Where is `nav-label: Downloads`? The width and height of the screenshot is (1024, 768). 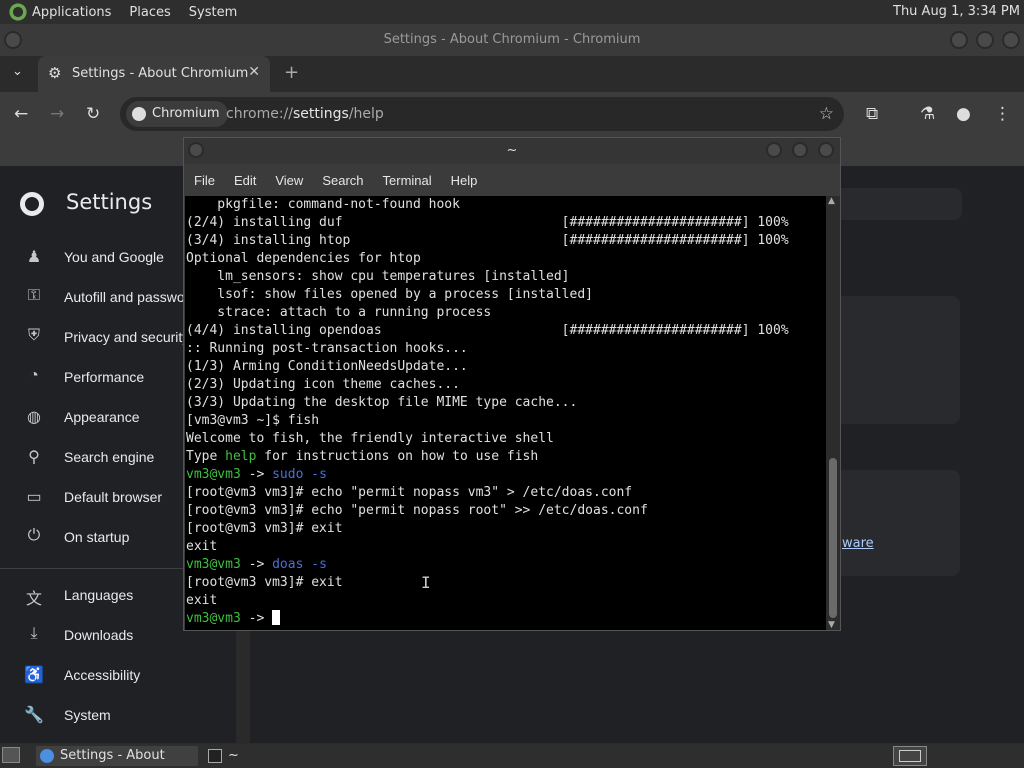
nav-label: Downloads is located at coordinates (99, 635).